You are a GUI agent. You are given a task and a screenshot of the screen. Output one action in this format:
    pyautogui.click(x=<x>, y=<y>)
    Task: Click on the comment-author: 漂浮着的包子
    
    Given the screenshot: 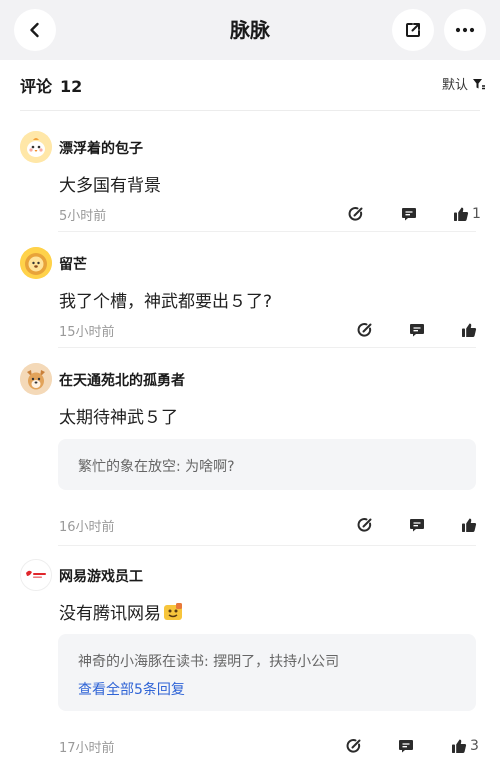 What is the action you would take?
    pyautogui.click(x=101, y=148)
    